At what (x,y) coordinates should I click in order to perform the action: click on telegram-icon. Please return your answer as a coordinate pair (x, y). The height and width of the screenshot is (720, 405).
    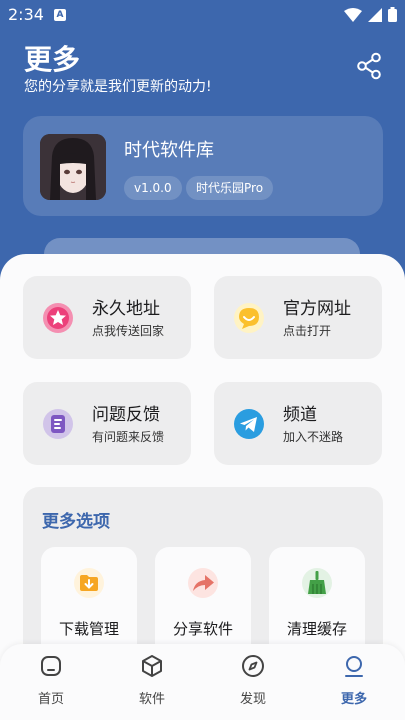
    Looking at the image, I should click on (249, 424).